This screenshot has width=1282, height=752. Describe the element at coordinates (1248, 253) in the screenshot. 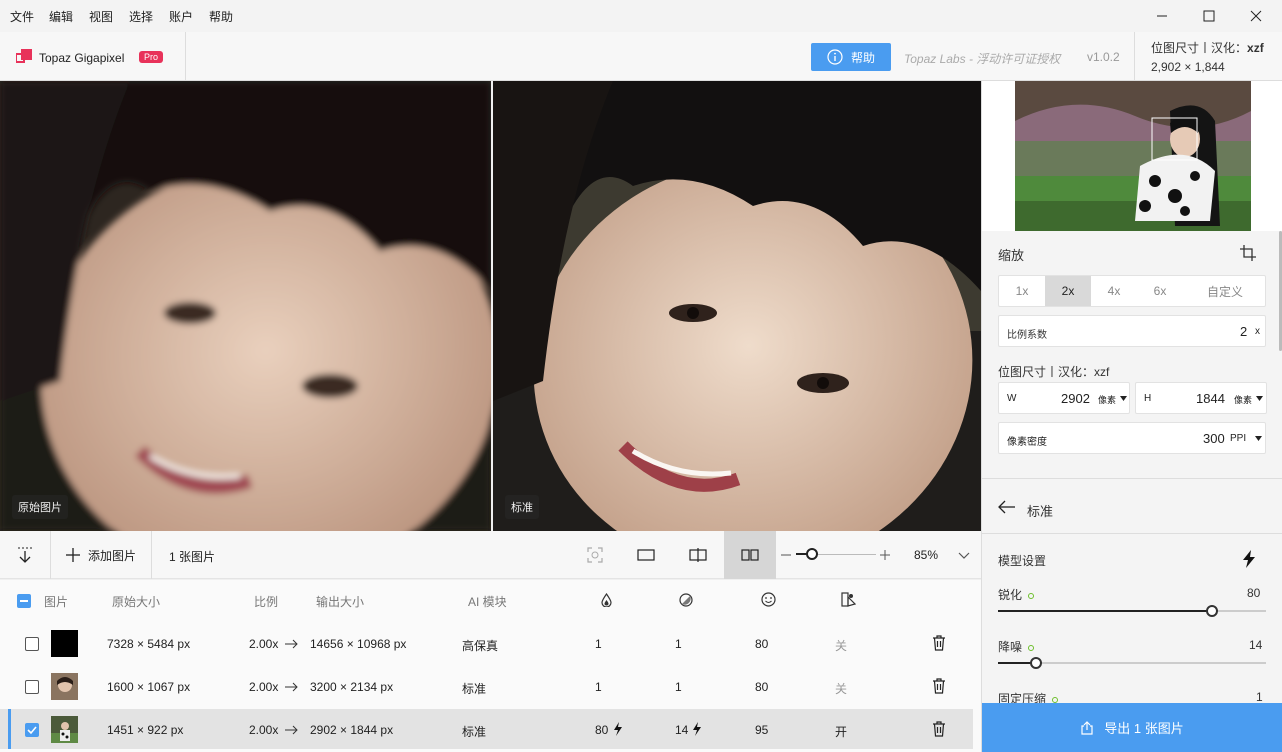

I see `crop-icon` at that location.